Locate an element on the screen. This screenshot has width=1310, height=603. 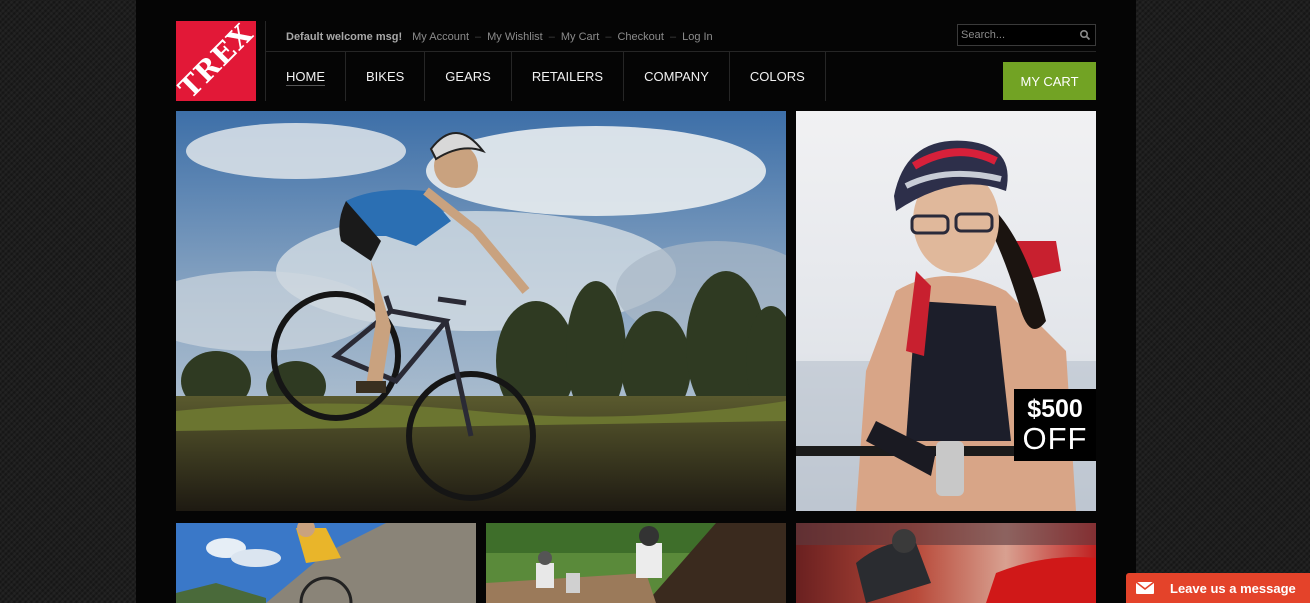
promo-badge: $500 OFF is located at coordinates (1055, 425).